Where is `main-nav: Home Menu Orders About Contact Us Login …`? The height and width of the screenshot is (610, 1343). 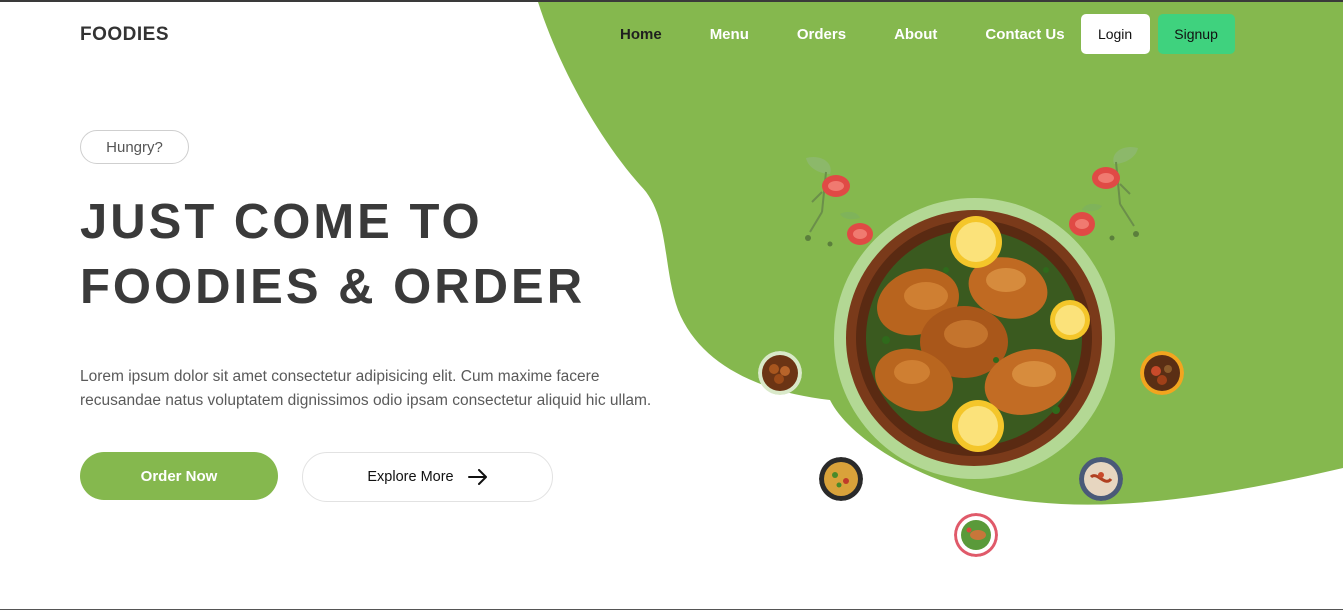
main-nav: Home Menu Orders About Contact Us Login … is located at coordinates (927, 34).